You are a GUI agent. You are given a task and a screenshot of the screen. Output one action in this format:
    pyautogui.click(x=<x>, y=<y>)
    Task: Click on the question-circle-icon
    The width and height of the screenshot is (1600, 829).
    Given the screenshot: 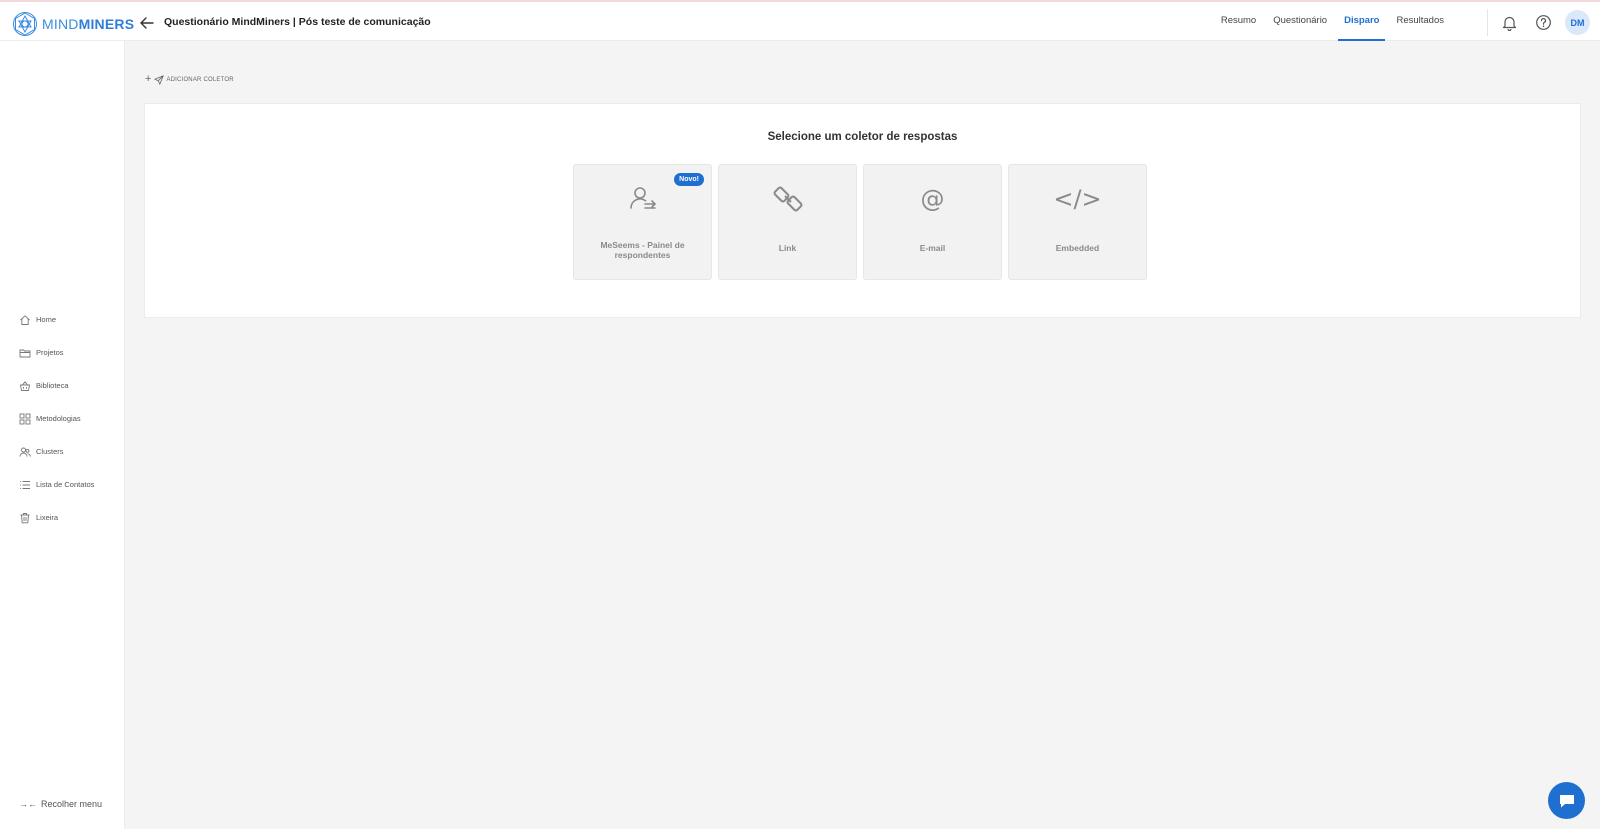 What is the action you would take?
    pyautogui.click(x=1543, y=22)
    